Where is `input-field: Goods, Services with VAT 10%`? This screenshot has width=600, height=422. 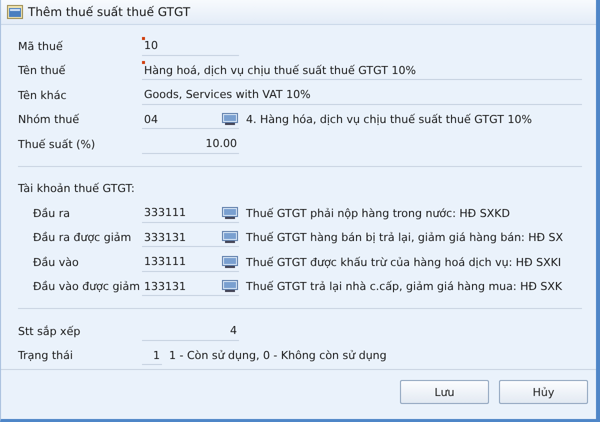
input-field: Goods, Services with VAT 10% is located at coordinates (362, 95).